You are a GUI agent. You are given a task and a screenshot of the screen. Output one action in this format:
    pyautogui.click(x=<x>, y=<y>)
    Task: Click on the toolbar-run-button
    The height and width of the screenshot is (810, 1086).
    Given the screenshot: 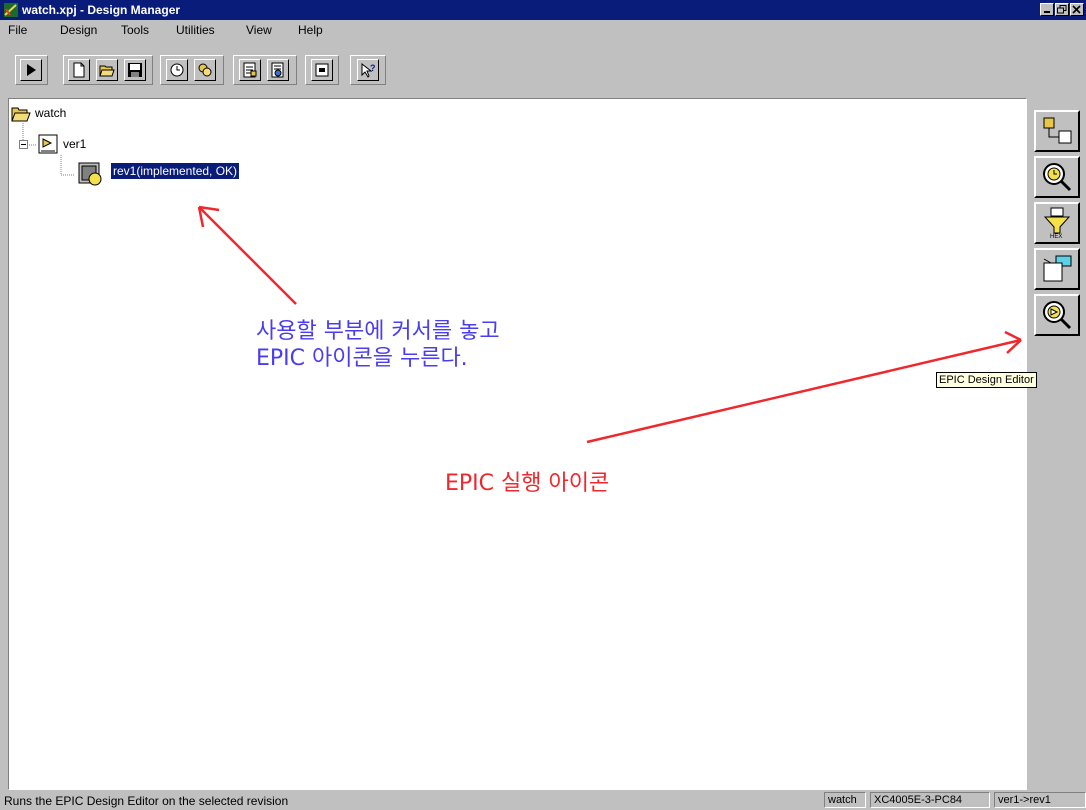 What is the action you would take?
    pyautogui.click(x=31, y=70)
    